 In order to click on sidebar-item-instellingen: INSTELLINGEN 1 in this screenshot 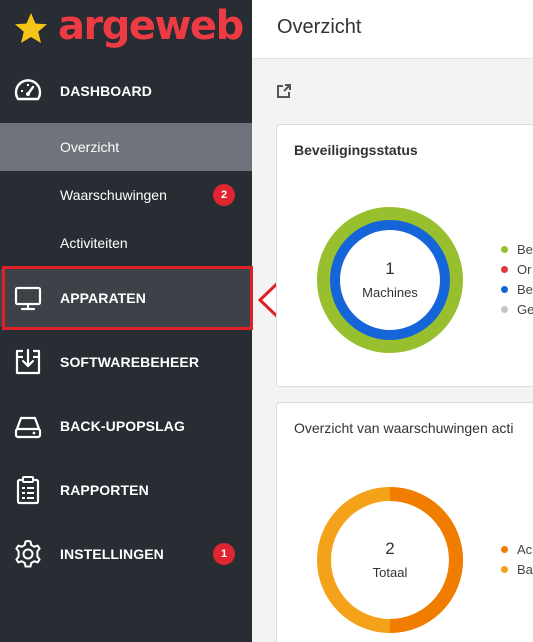, I will do `click(126, 554)`.